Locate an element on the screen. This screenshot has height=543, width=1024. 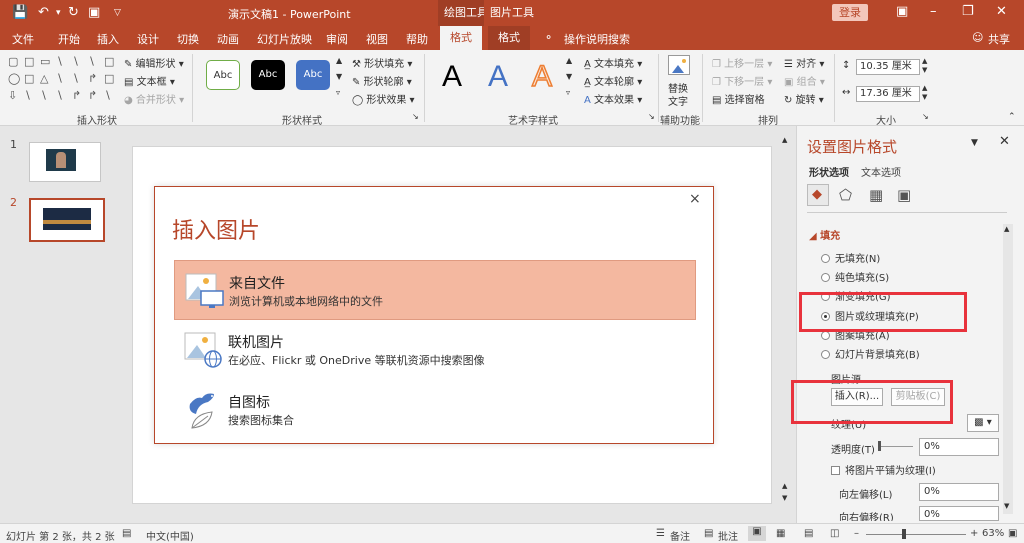
tab-shape-options: 形状选项 is located at coordinates (829, 171).